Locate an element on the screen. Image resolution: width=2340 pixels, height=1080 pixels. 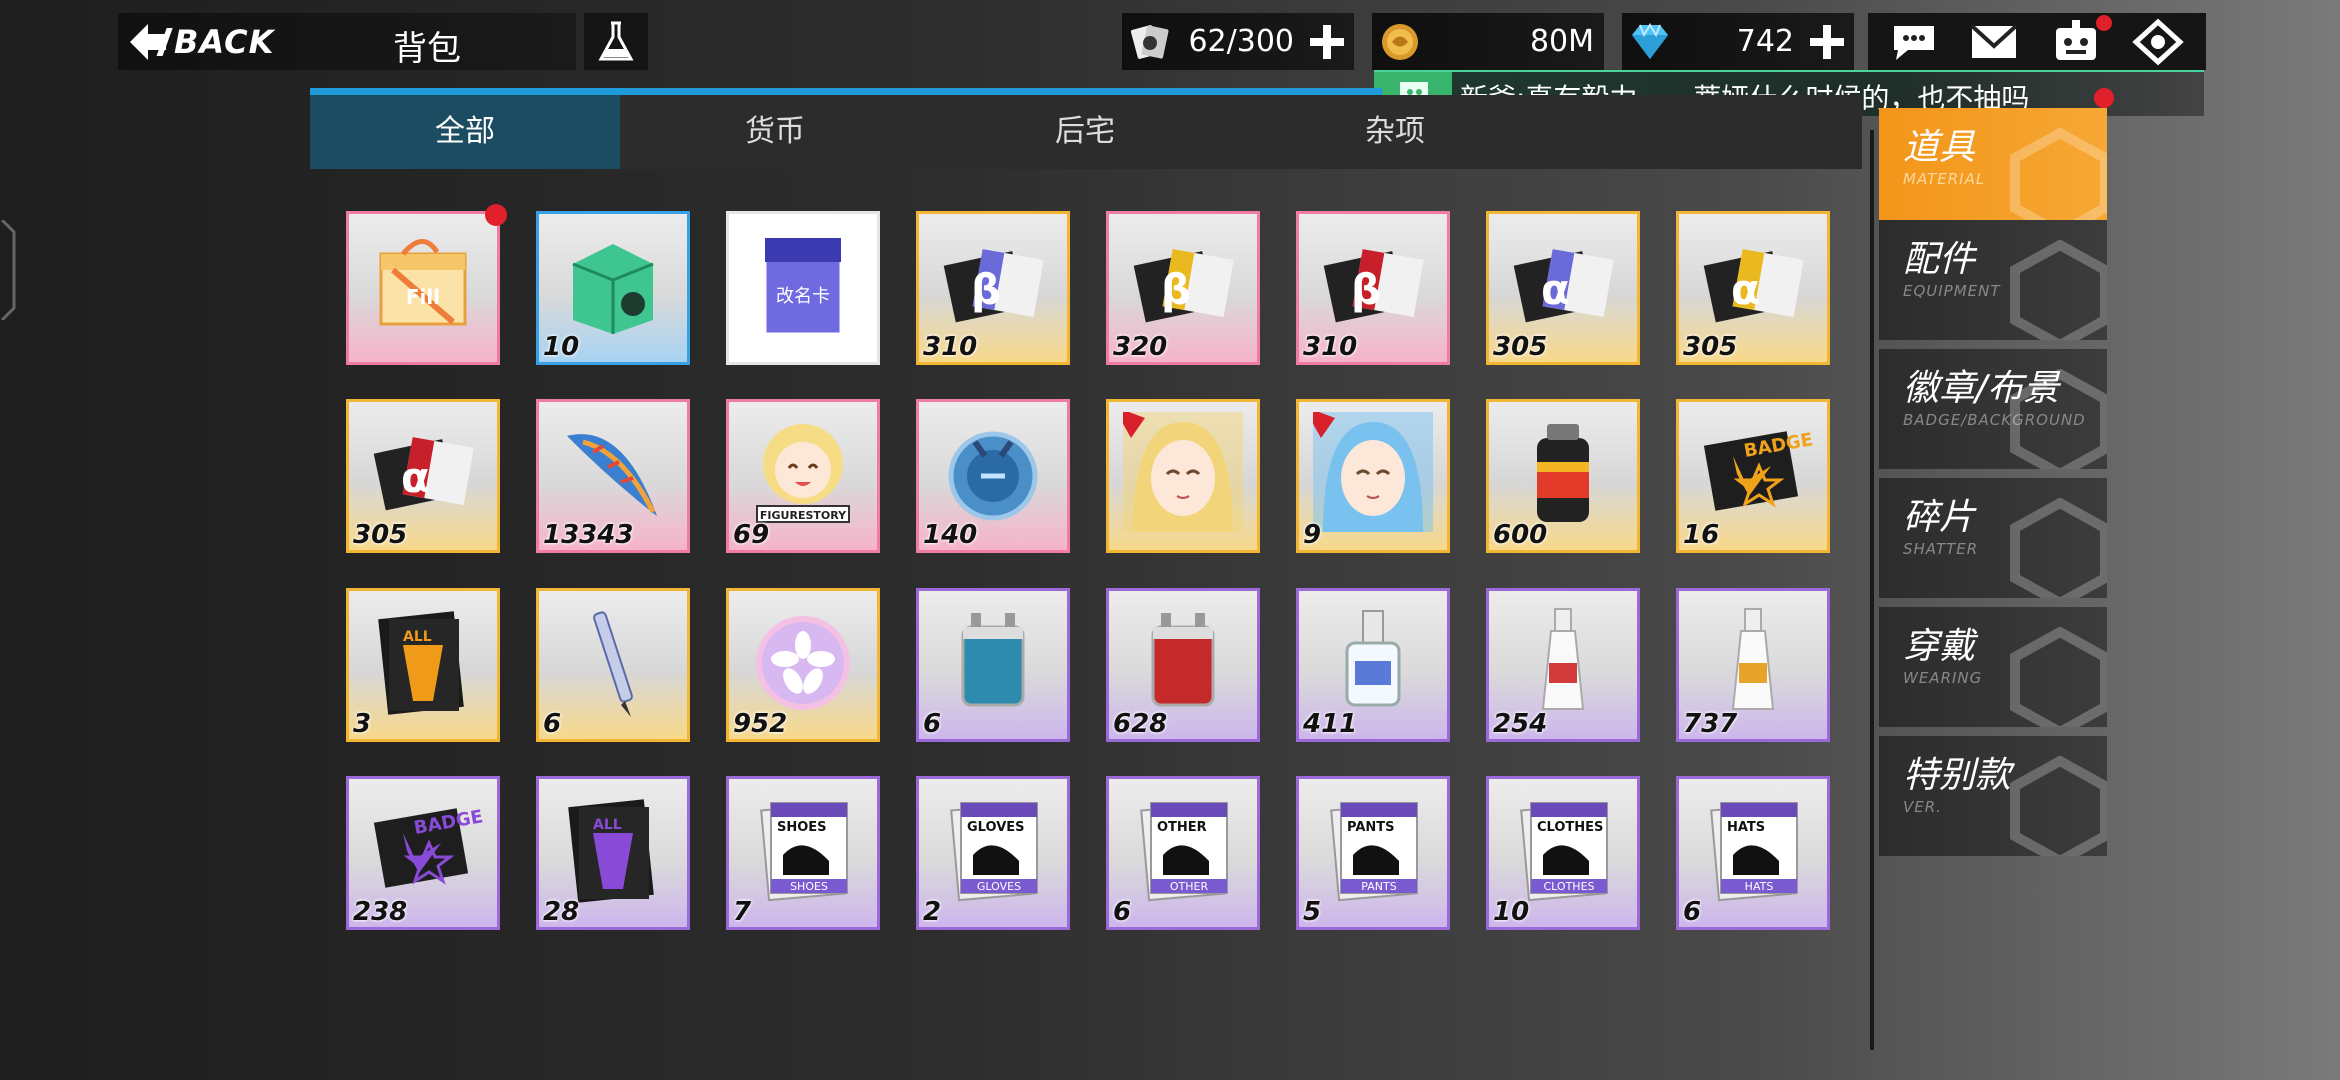
category-shatter: 碎片 SHATTER is located at coordinates (1993, 538).